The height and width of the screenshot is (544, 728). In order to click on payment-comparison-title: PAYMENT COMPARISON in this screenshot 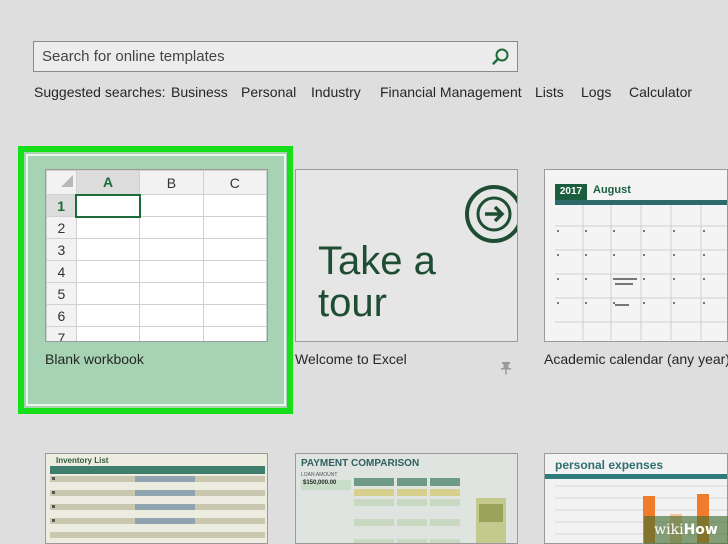, I will do `click(360, 463)`.